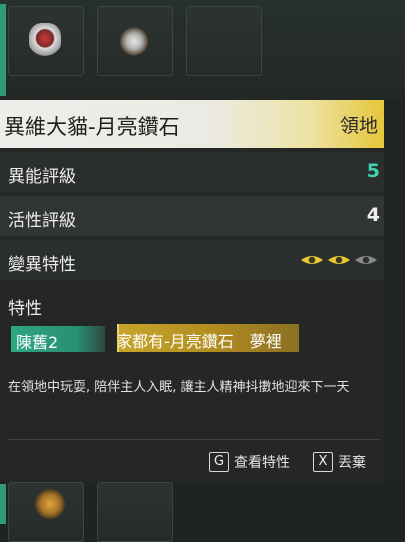 The height and width of the screenshot is (542, 405). I want to click on view-traits-action: G 查看特性, so click(249, 462).